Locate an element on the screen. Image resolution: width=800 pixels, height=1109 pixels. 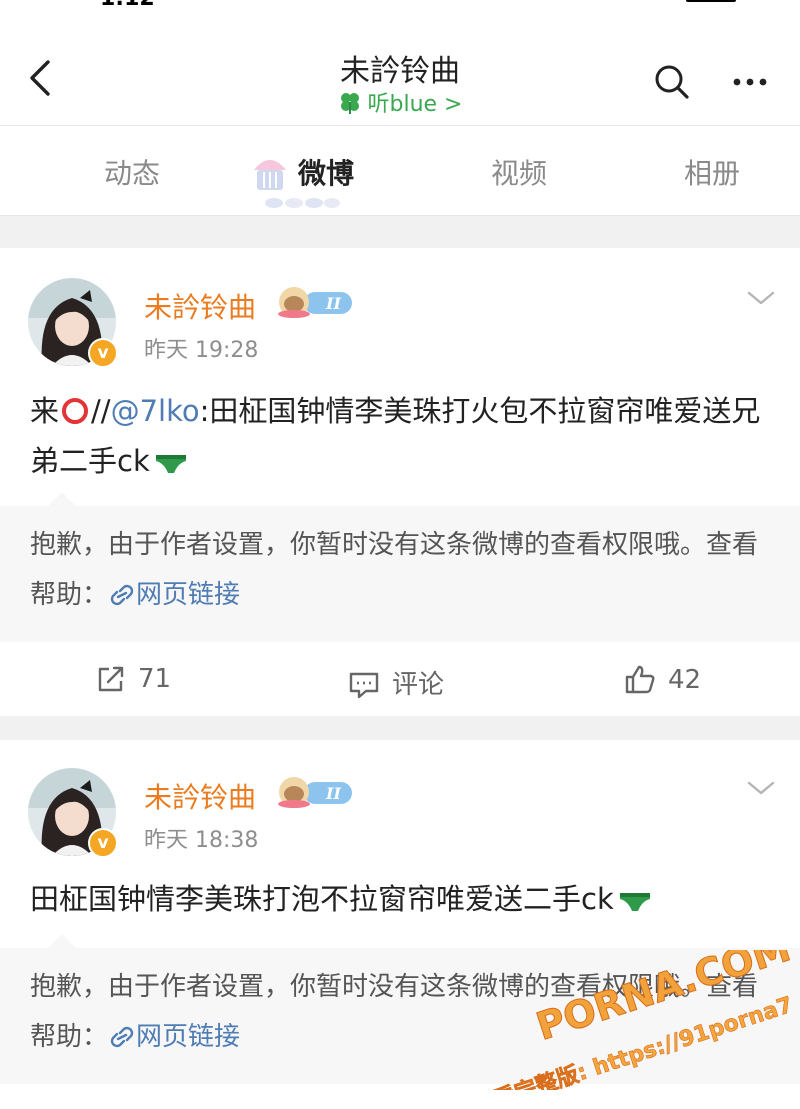
watermark: PORNA.COM 看完整版: https://91porna79.com is located at coordinates (640, 1020).